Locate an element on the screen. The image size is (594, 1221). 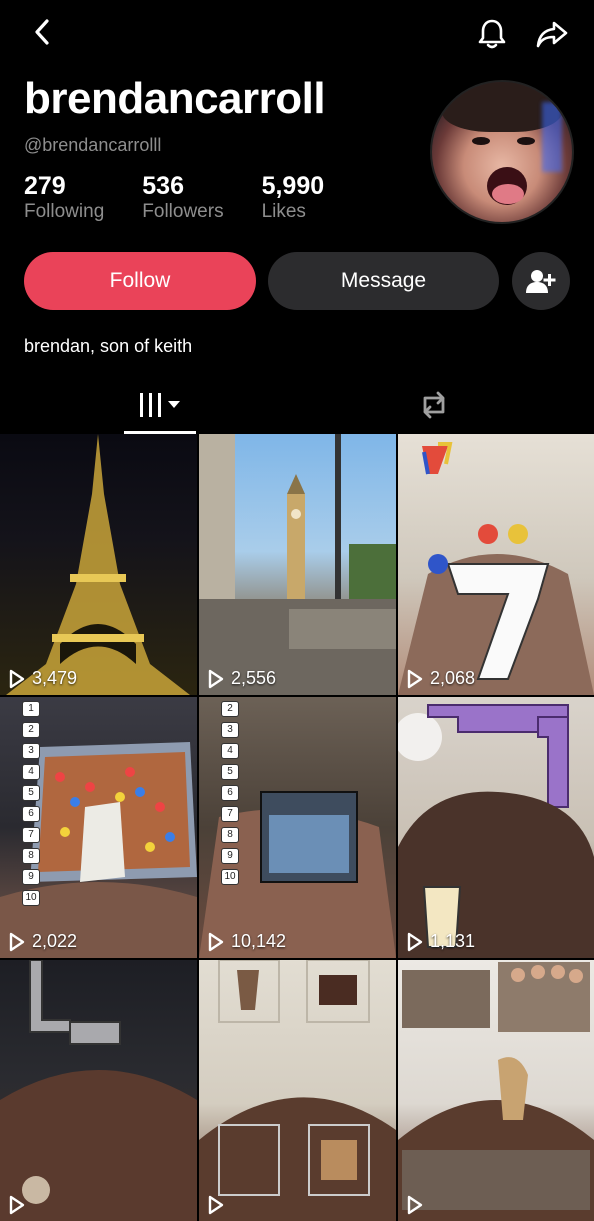
eiffel-tower-image is located at coordinates (98, 564).